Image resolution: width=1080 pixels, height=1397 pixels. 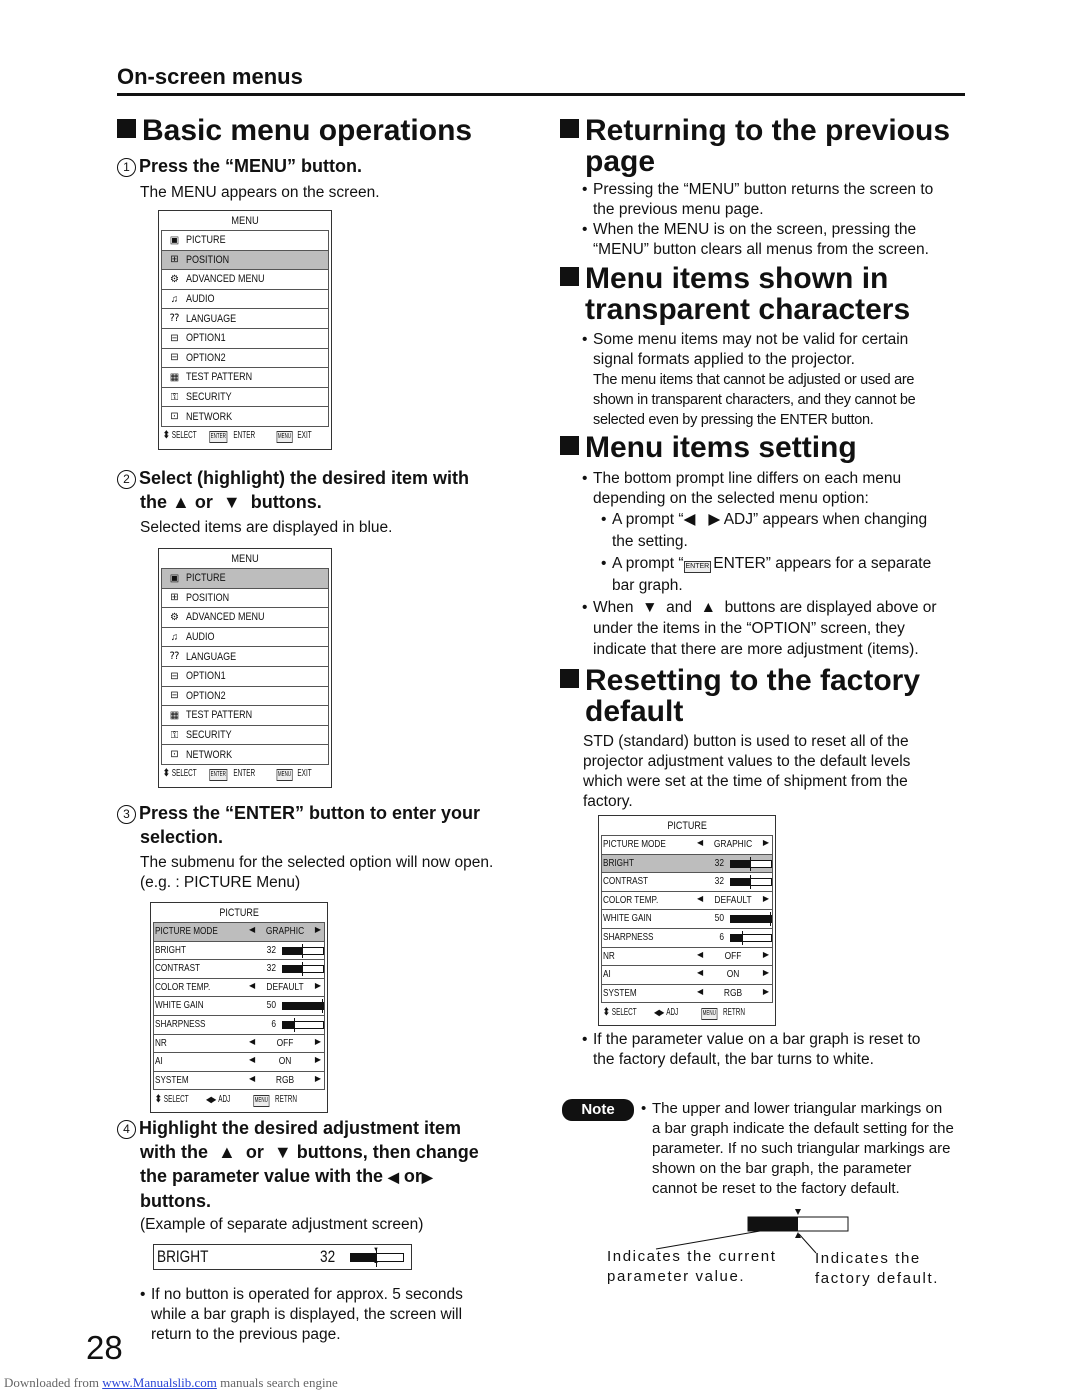 What do you see at coordinates (708, 447) in the screenshot?
I see `menu-items-setting-heading: Menu items setting` at bounding box center [708, 447].